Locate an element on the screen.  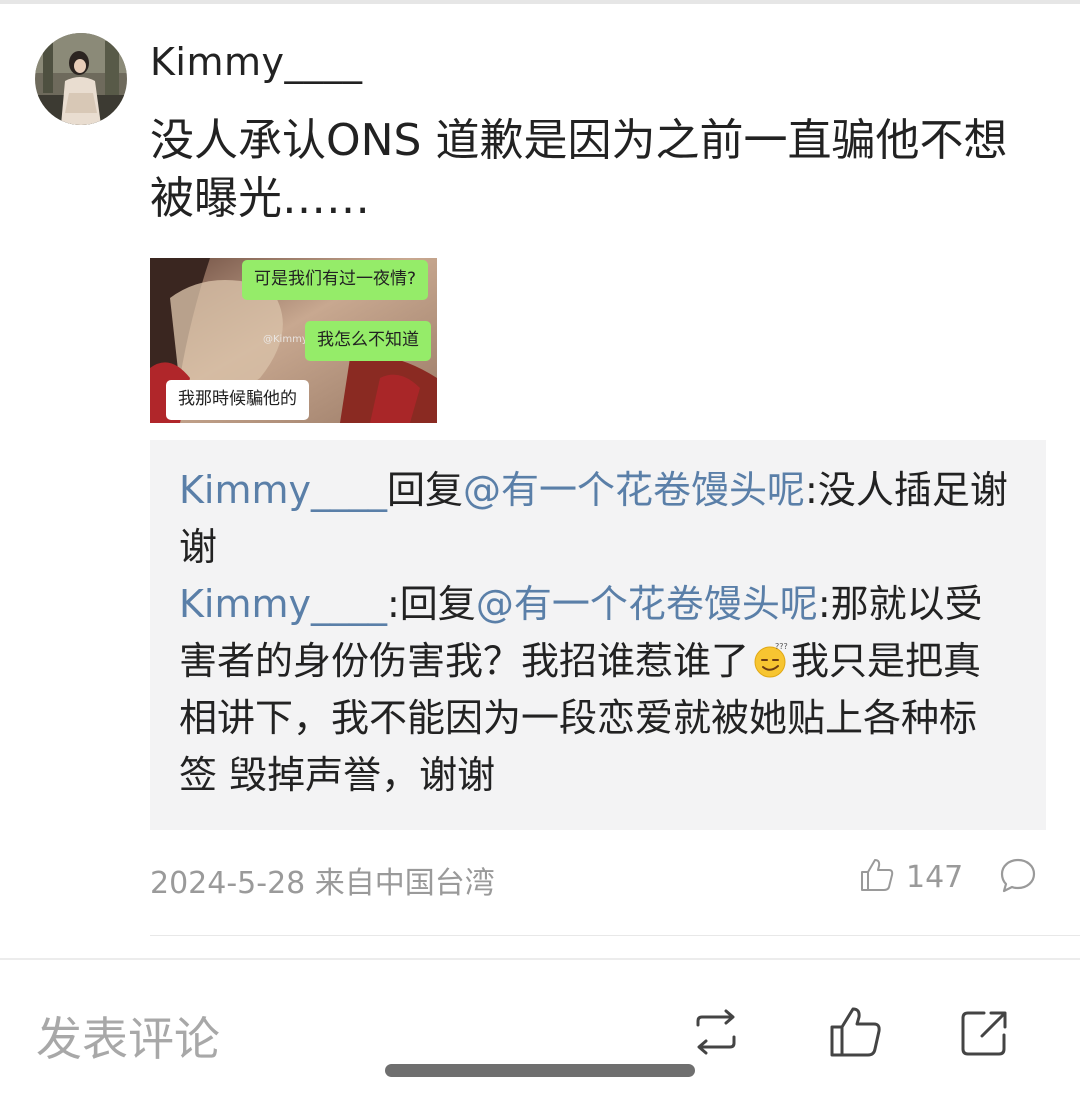
avatar is located at coordinates (81, 79).